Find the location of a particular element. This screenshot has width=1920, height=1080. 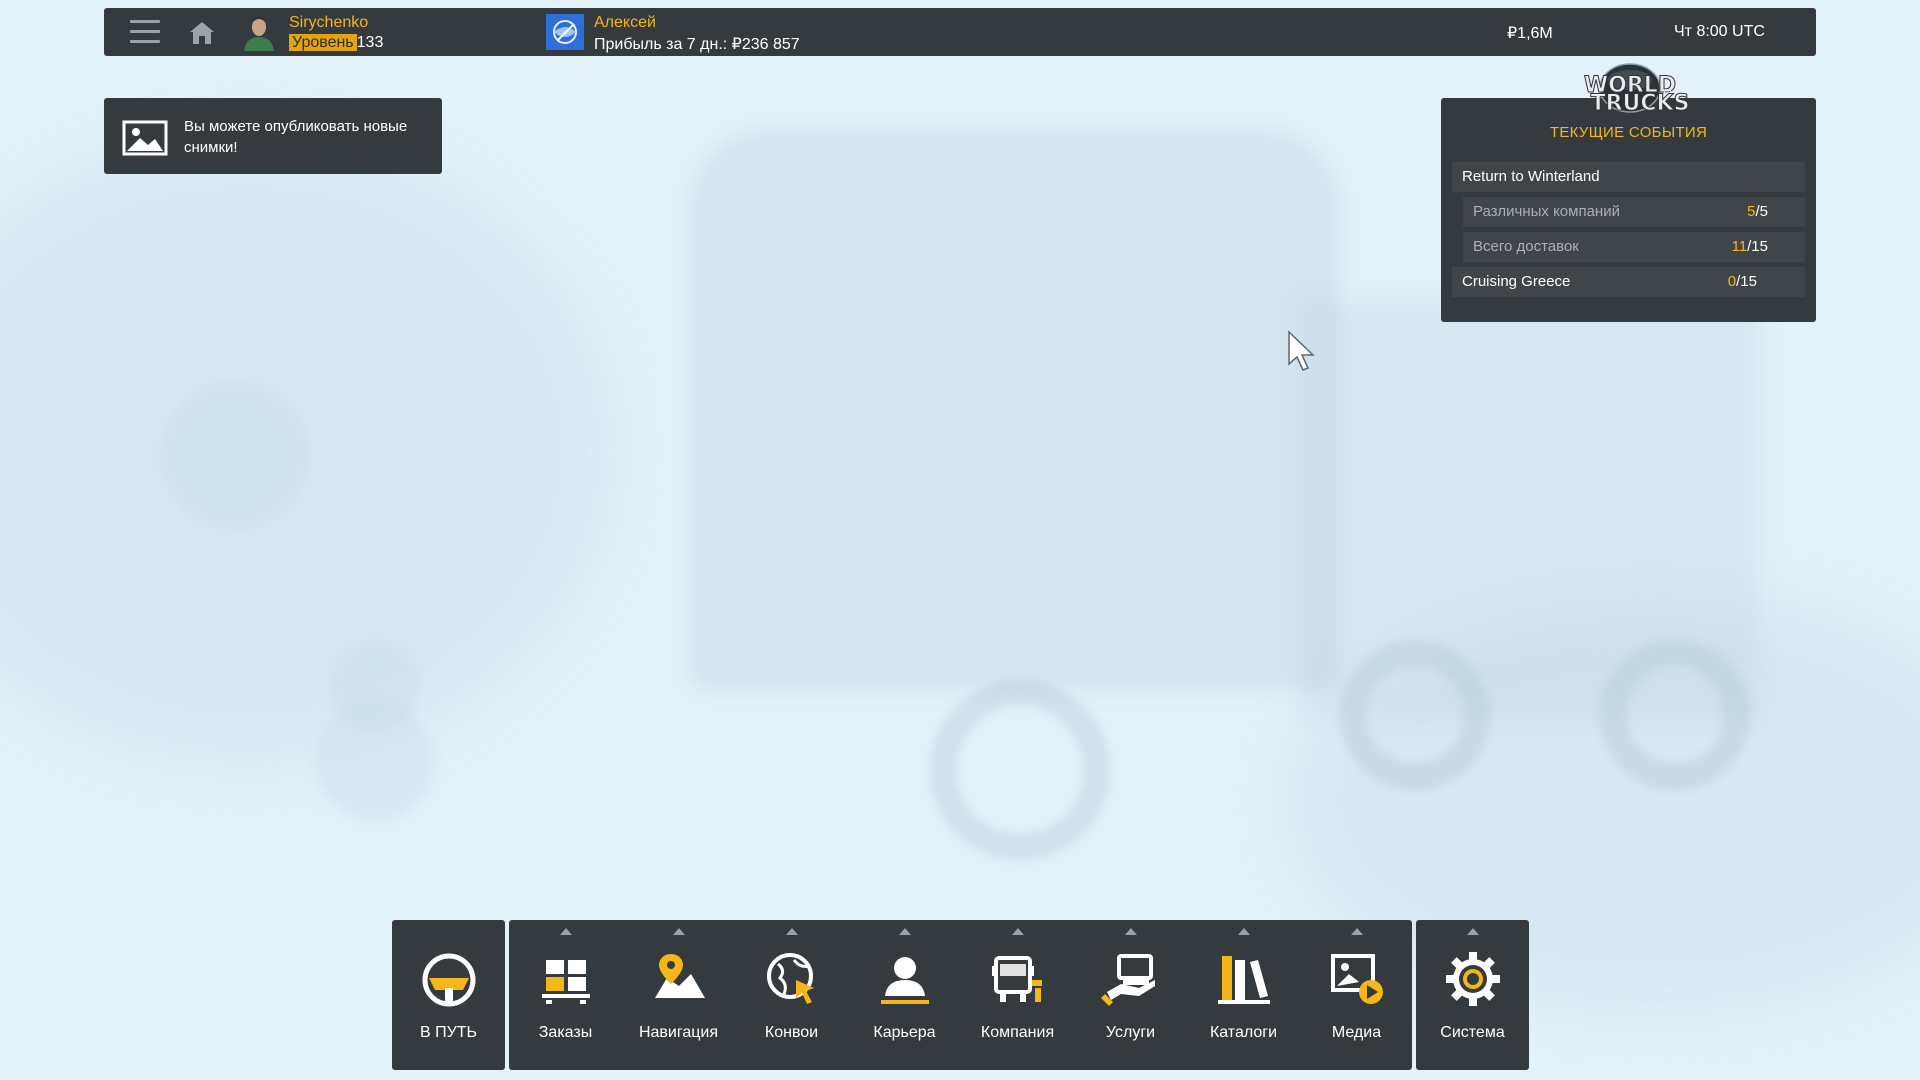

company-name: Алексей is located at coordinates (625, 23).